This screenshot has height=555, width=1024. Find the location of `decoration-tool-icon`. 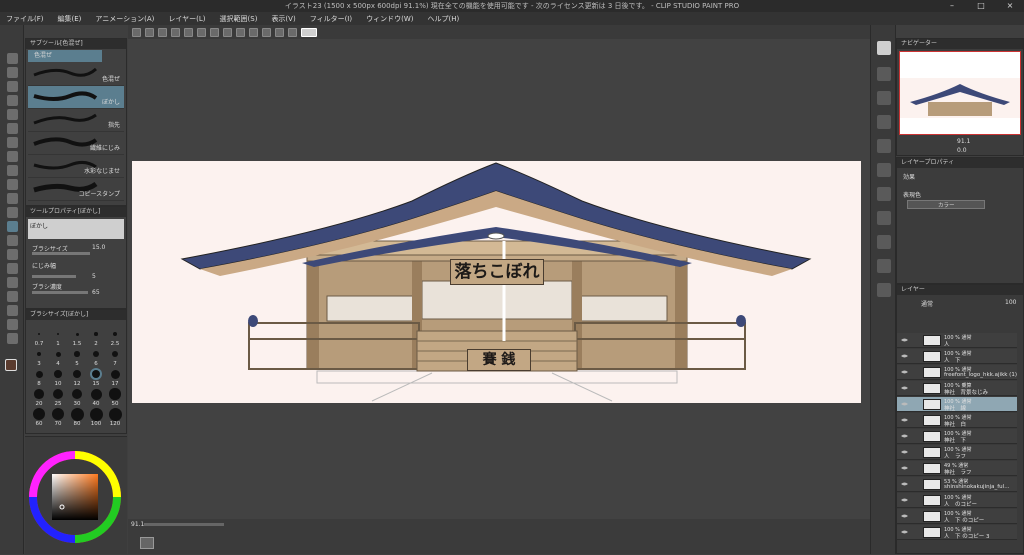

decoration-tool-icon is located at coordinates (12, 198).